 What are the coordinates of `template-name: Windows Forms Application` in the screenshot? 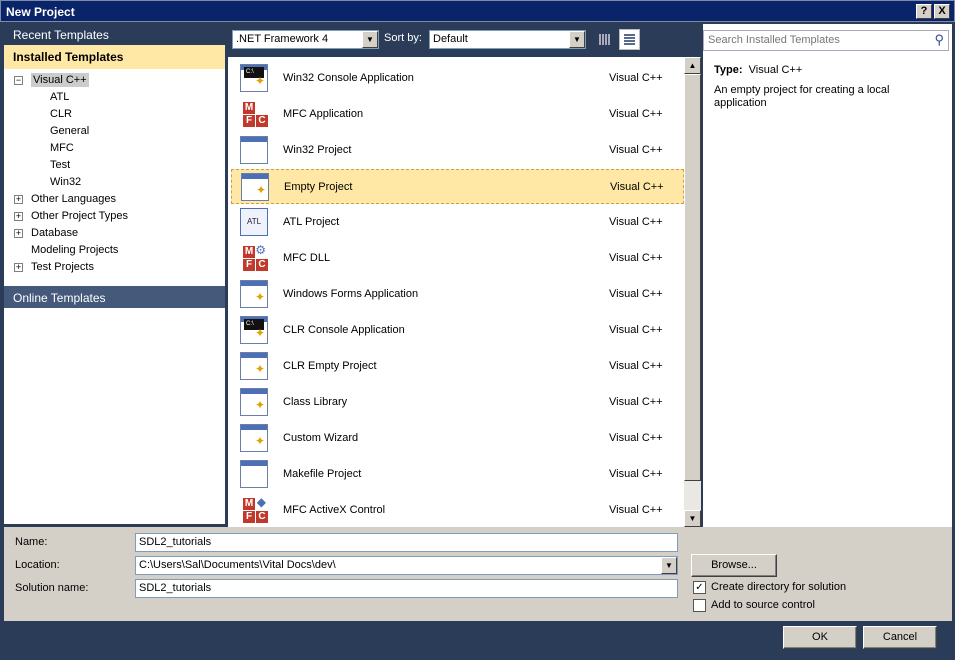 It's located at (351, 294).